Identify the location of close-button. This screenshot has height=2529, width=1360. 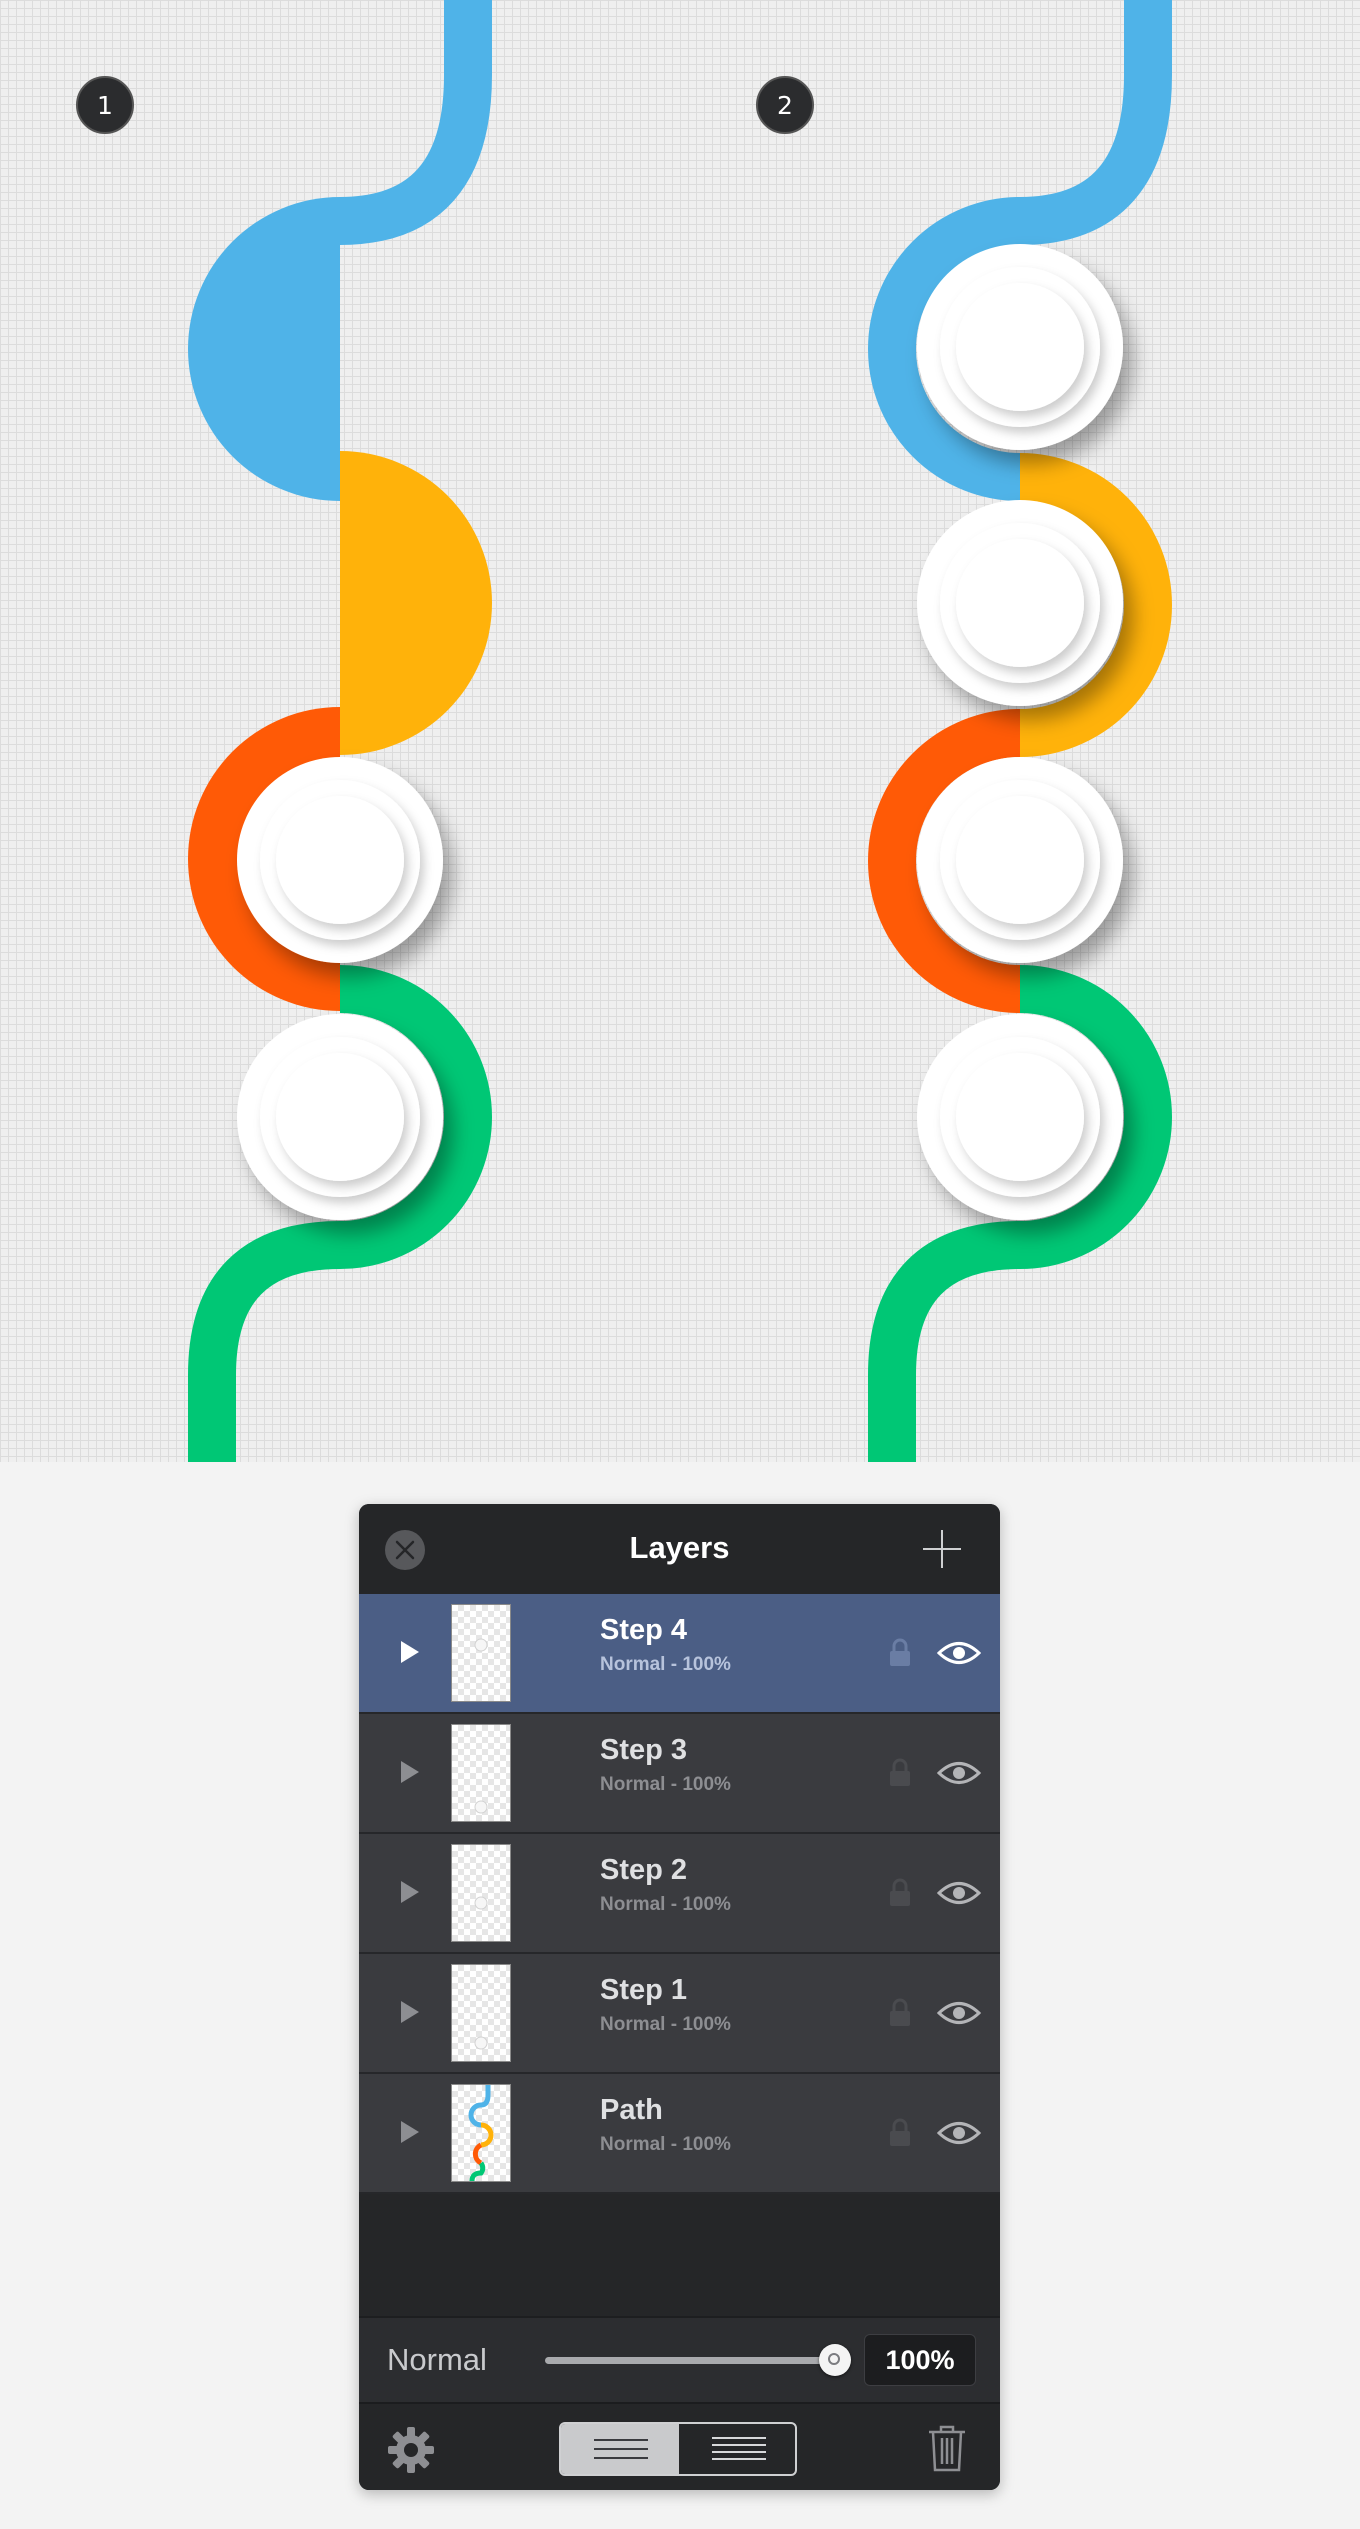
(405, 1550).